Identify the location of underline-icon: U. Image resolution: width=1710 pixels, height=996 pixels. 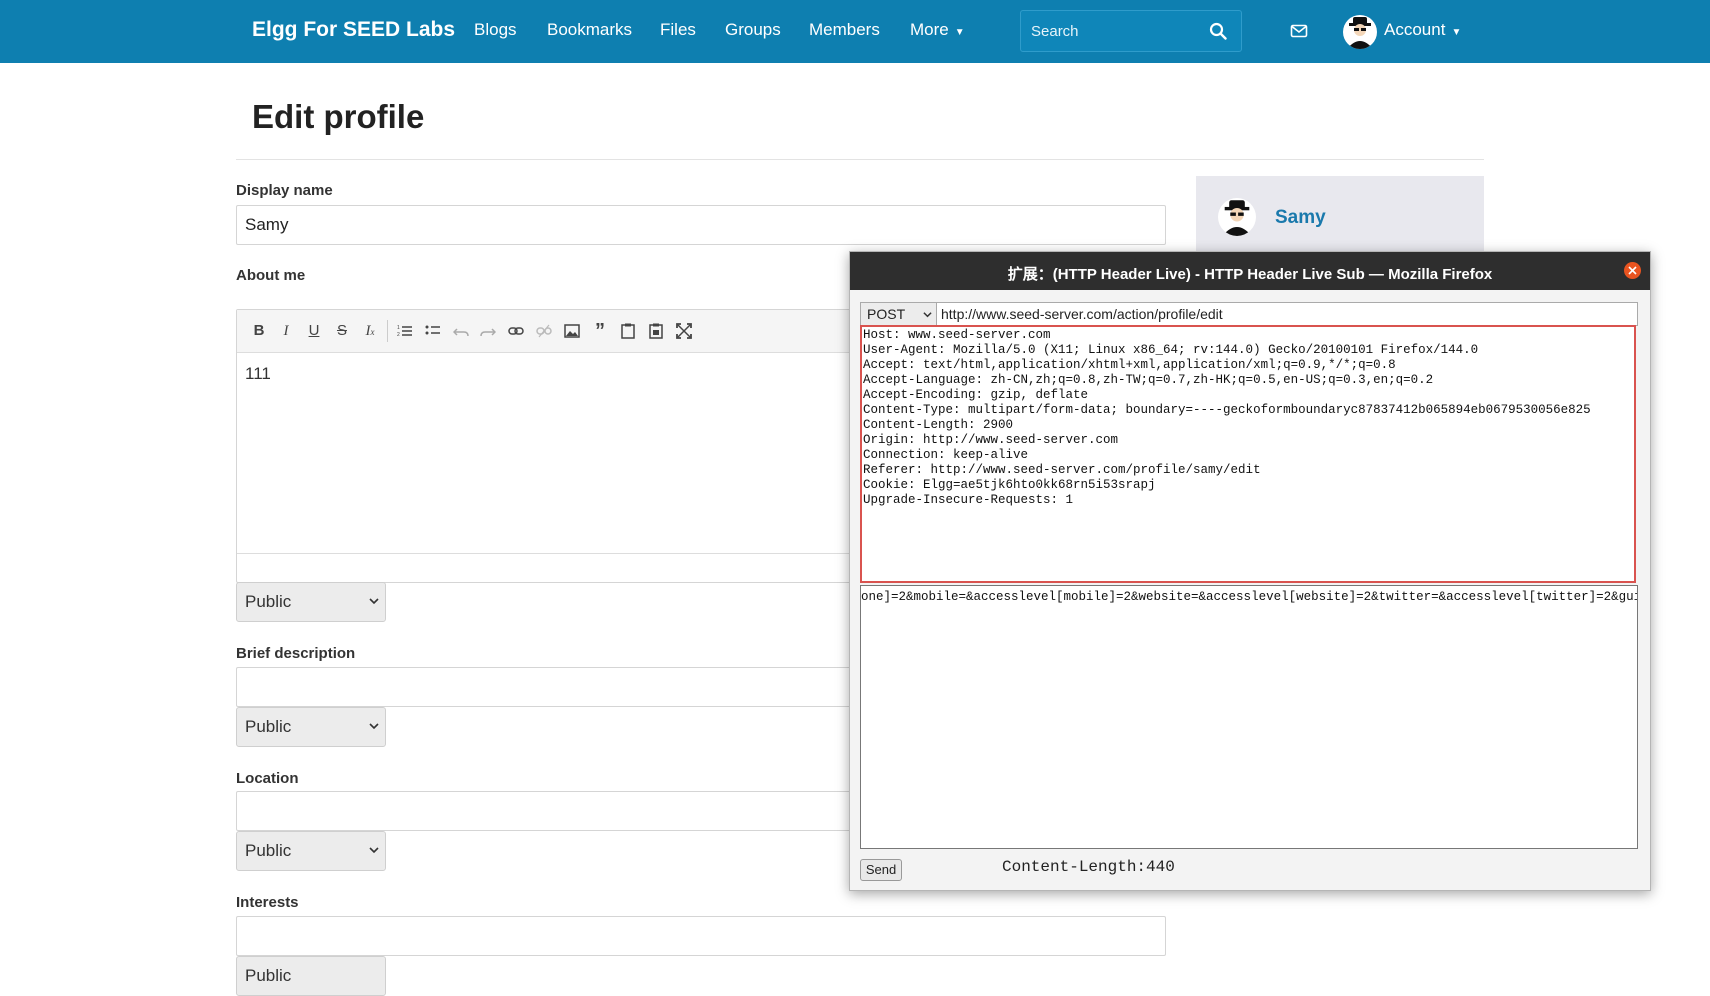
(314, 331).